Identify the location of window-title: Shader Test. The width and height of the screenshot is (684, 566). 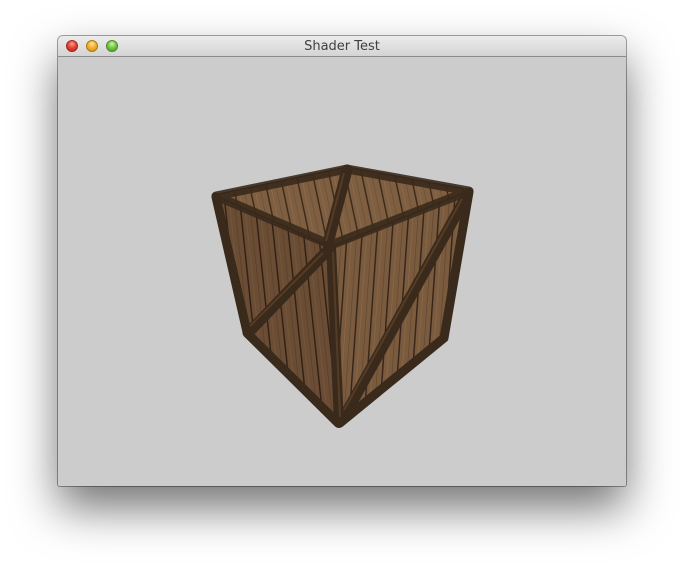
(342, 46).